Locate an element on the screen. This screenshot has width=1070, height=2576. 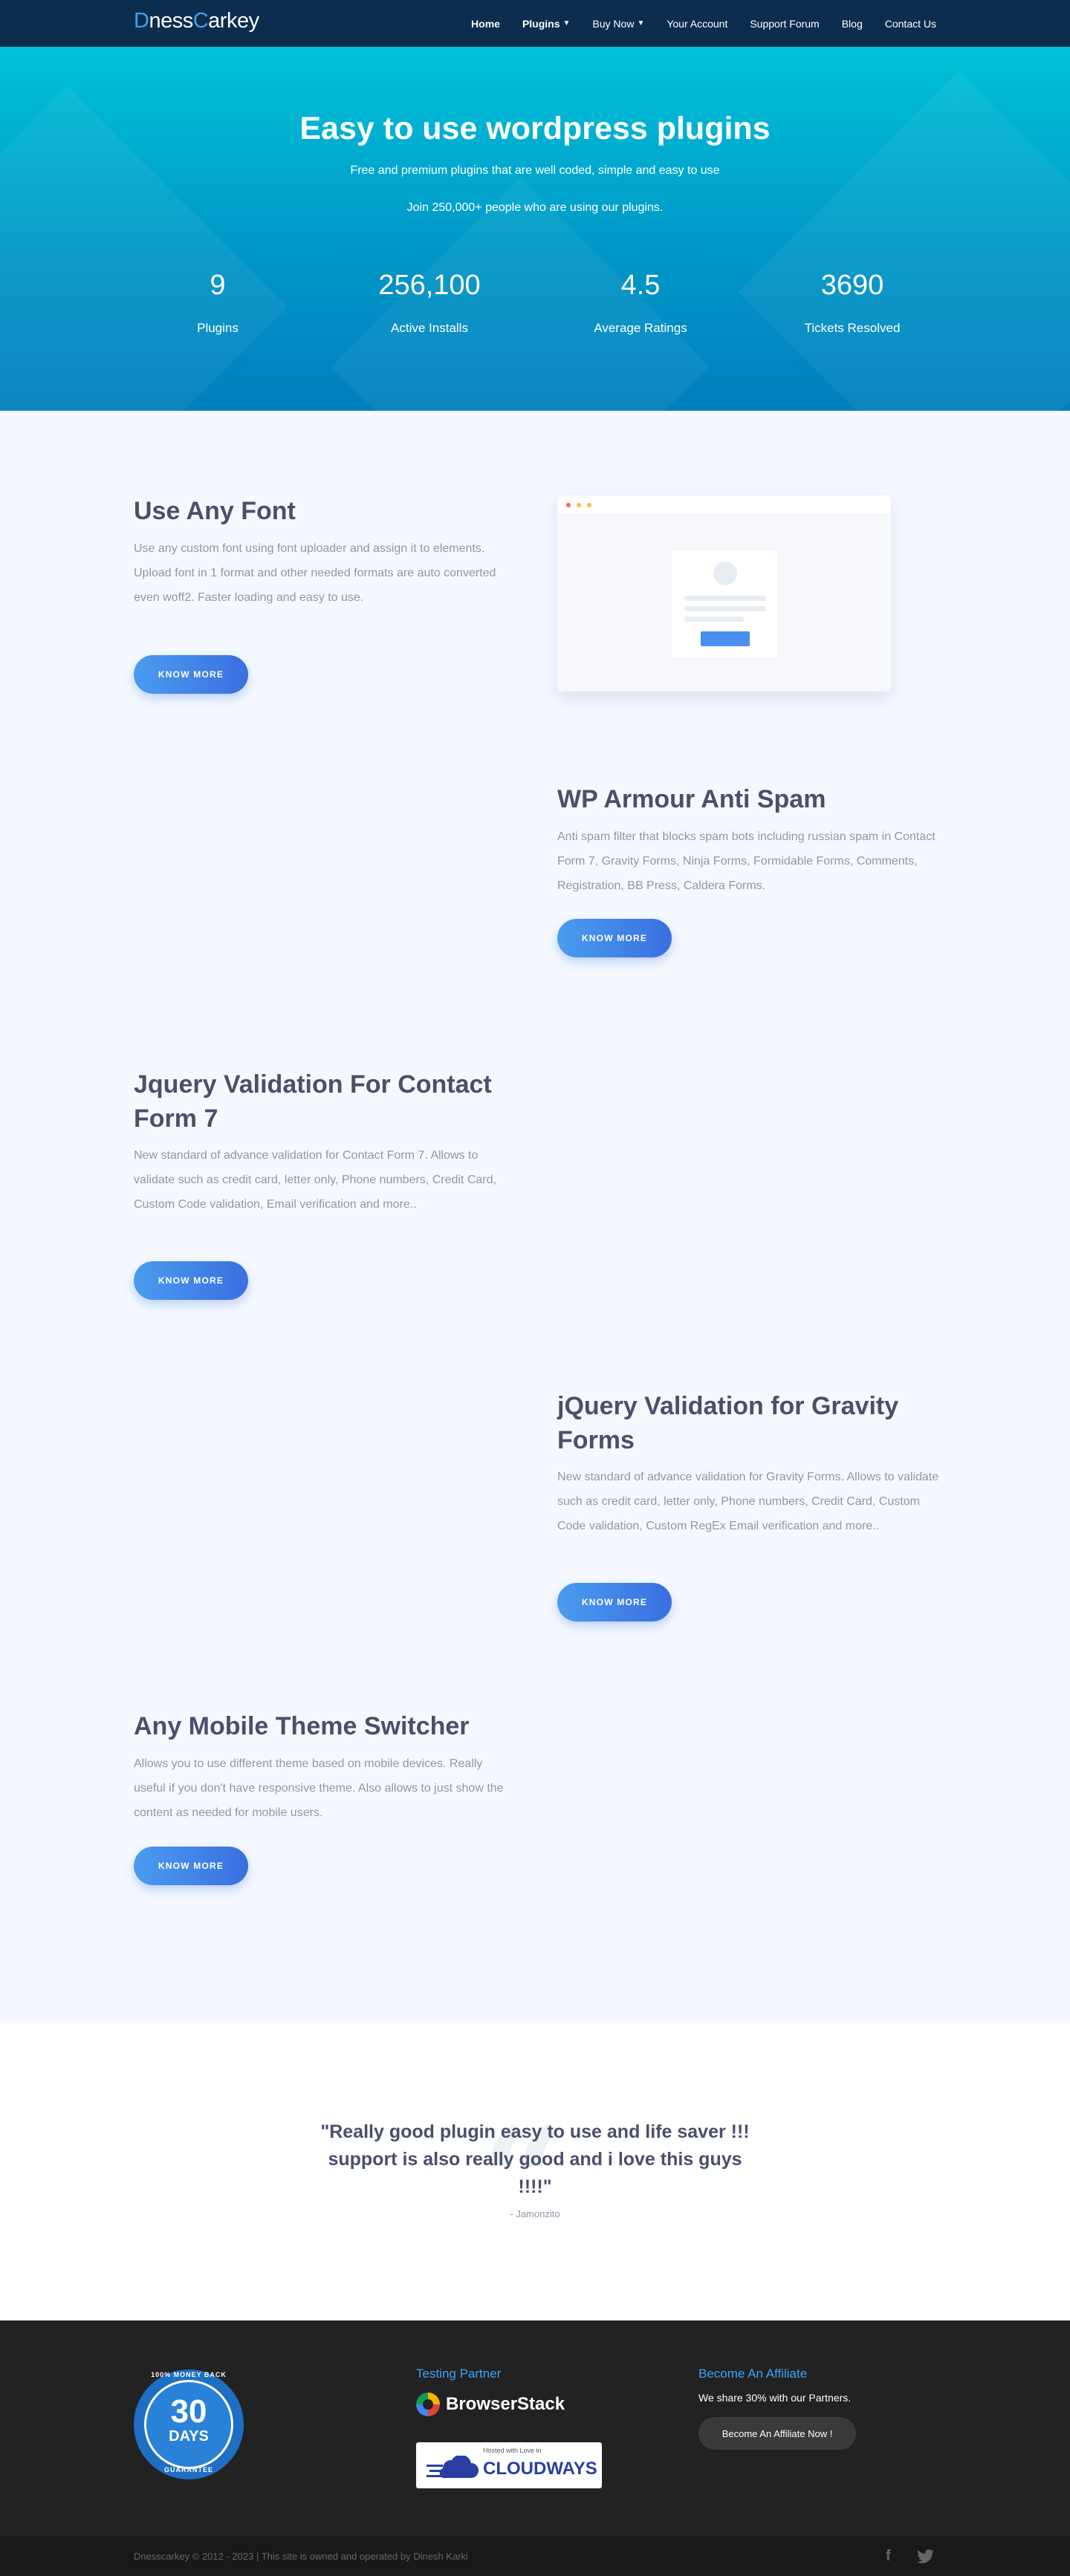
stat-label: Plugins is located at coordinates (218, 328).